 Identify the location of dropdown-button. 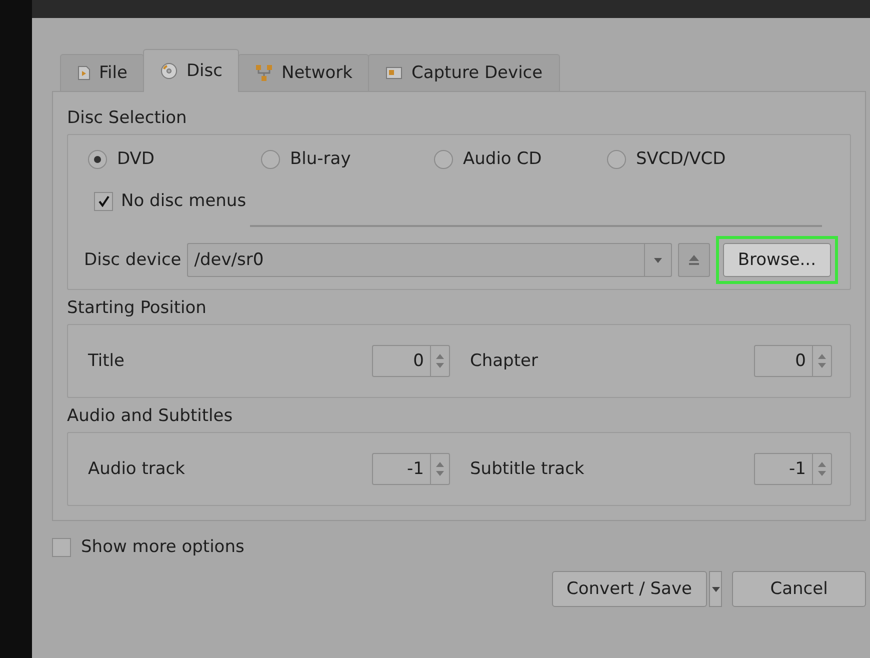
(715, 589).